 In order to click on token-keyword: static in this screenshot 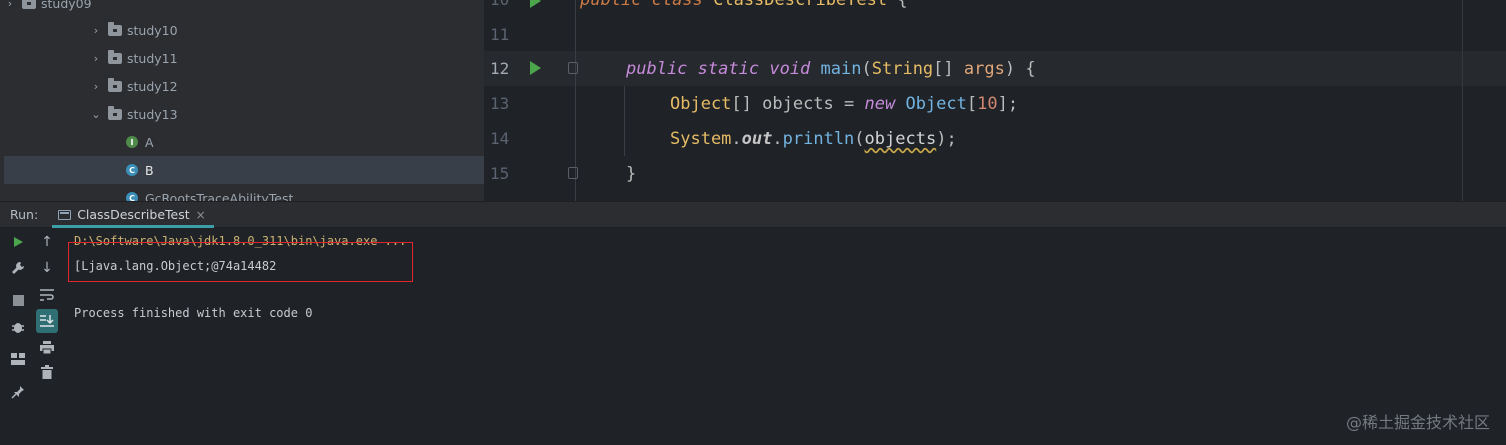, I will do `click(728, 68)`.